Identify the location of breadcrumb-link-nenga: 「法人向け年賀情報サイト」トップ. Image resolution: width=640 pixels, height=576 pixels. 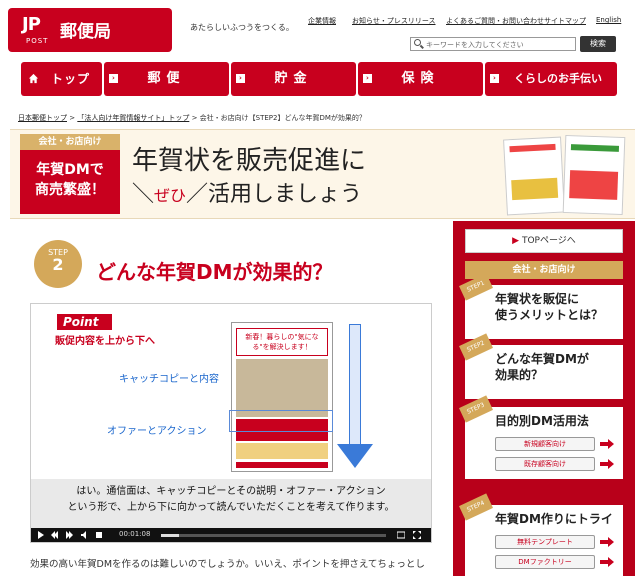
(133, 118).